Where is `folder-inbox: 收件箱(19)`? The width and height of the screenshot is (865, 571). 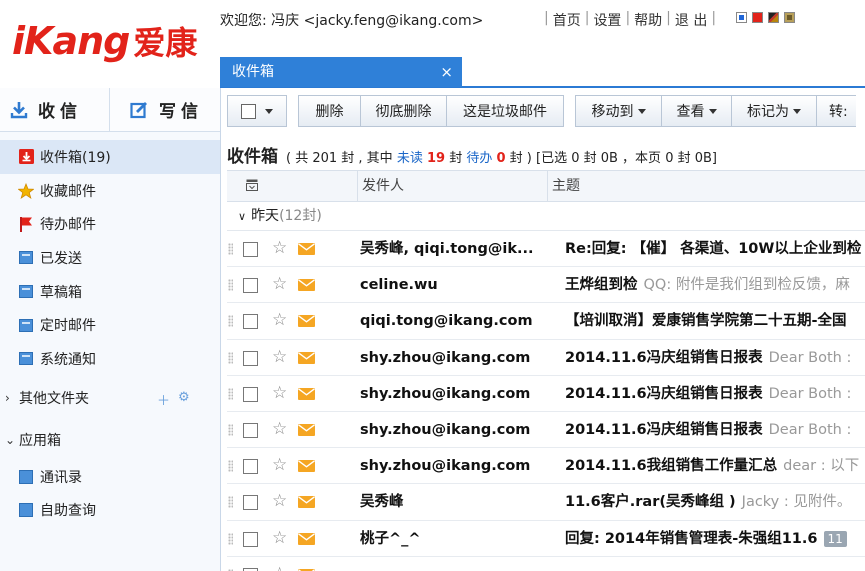
folder-inbox: 收件箱(19) is located at coordinates (110, 157).